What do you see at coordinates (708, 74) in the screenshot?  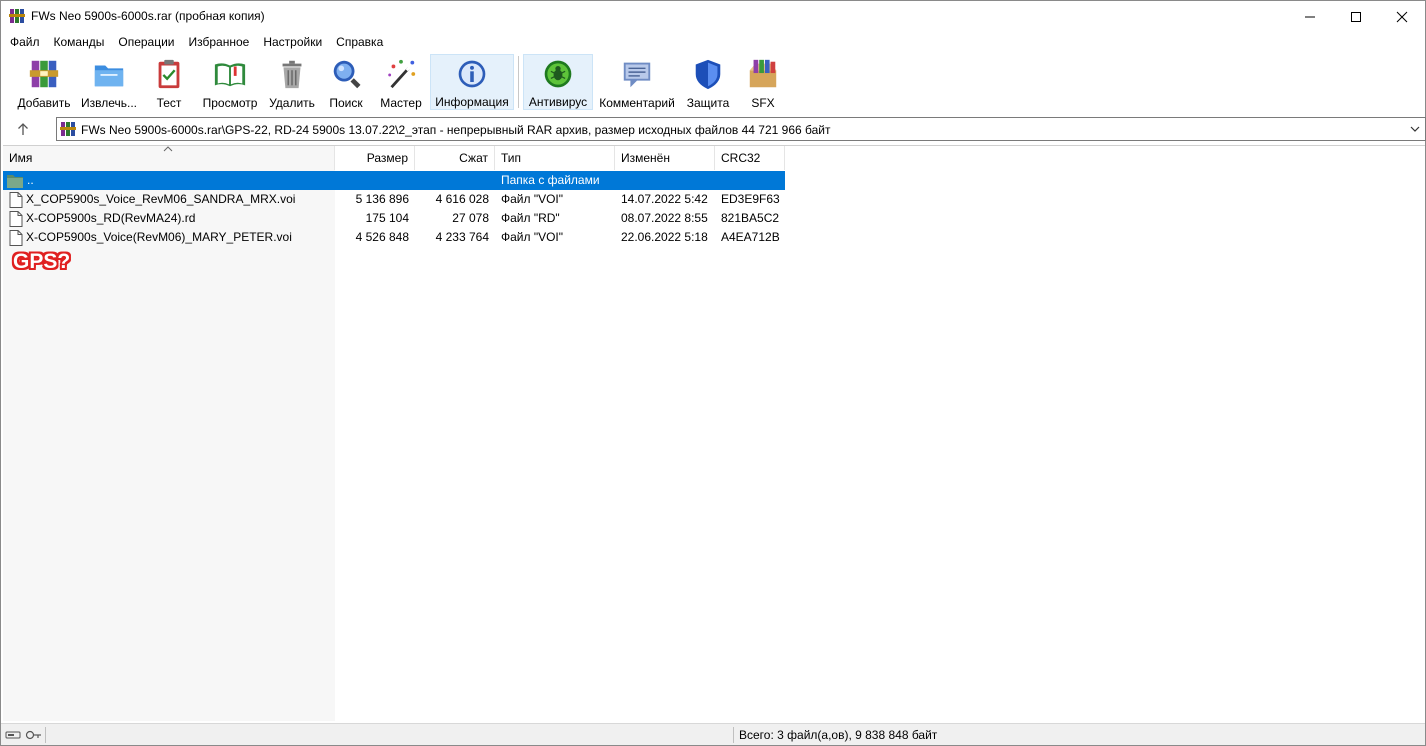 I see `shield-icon` at bounding box center [708, 74].